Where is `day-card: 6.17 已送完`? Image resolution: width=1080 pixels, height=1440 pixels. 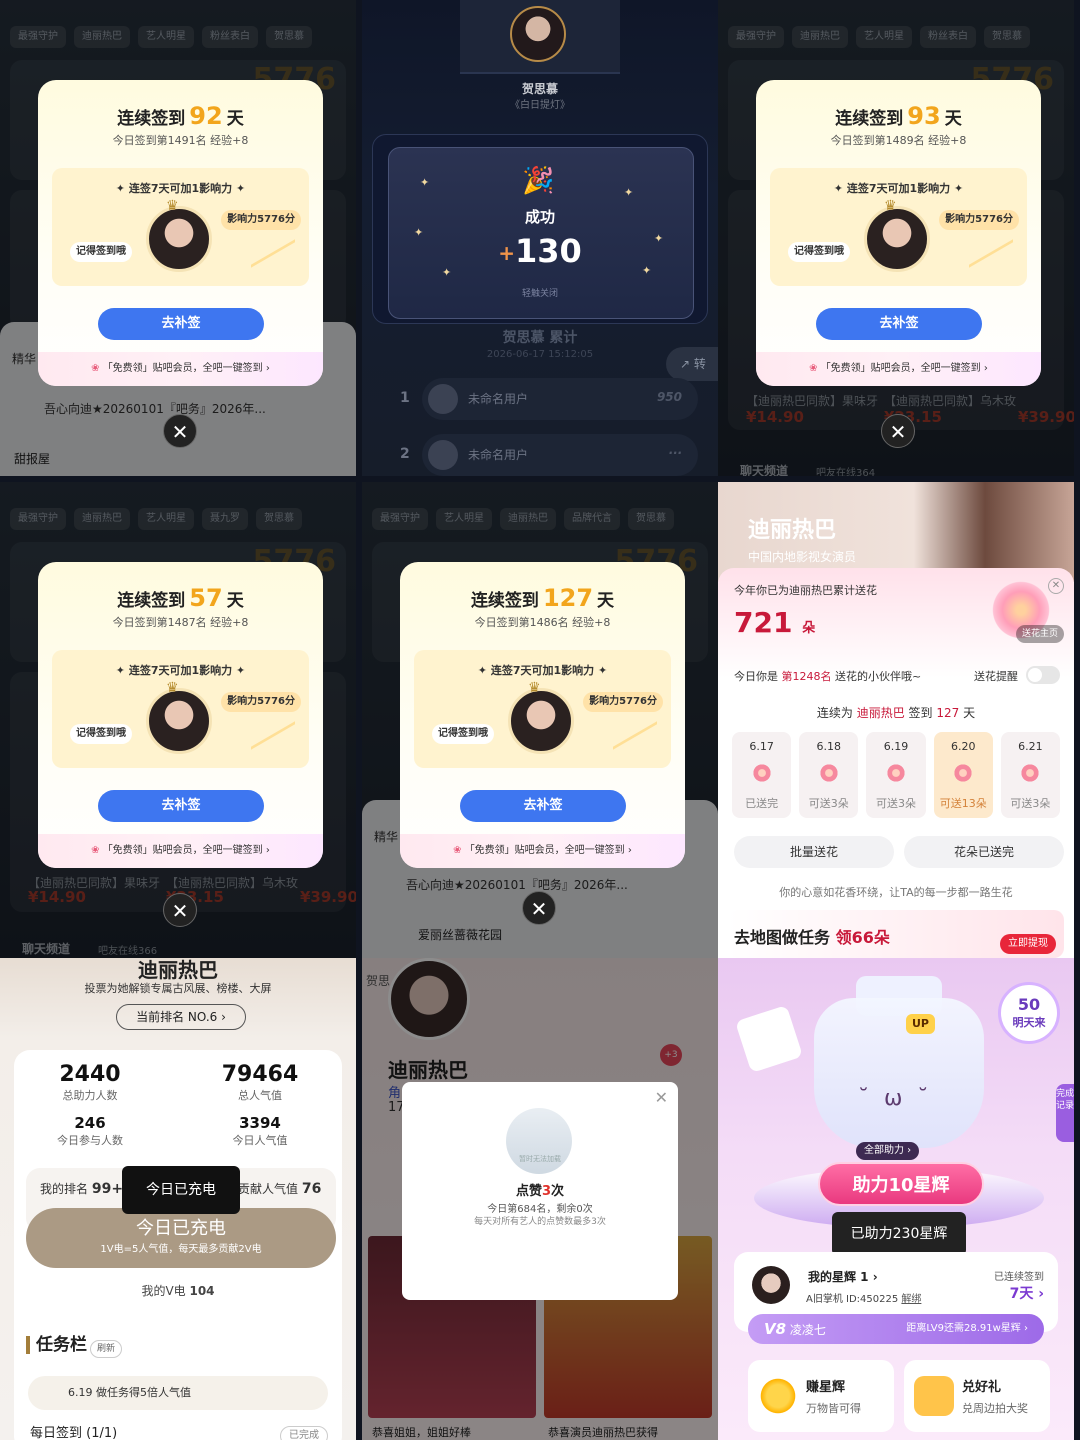 day-card: 6.17 已送完 is located at coordinates (762, 775).